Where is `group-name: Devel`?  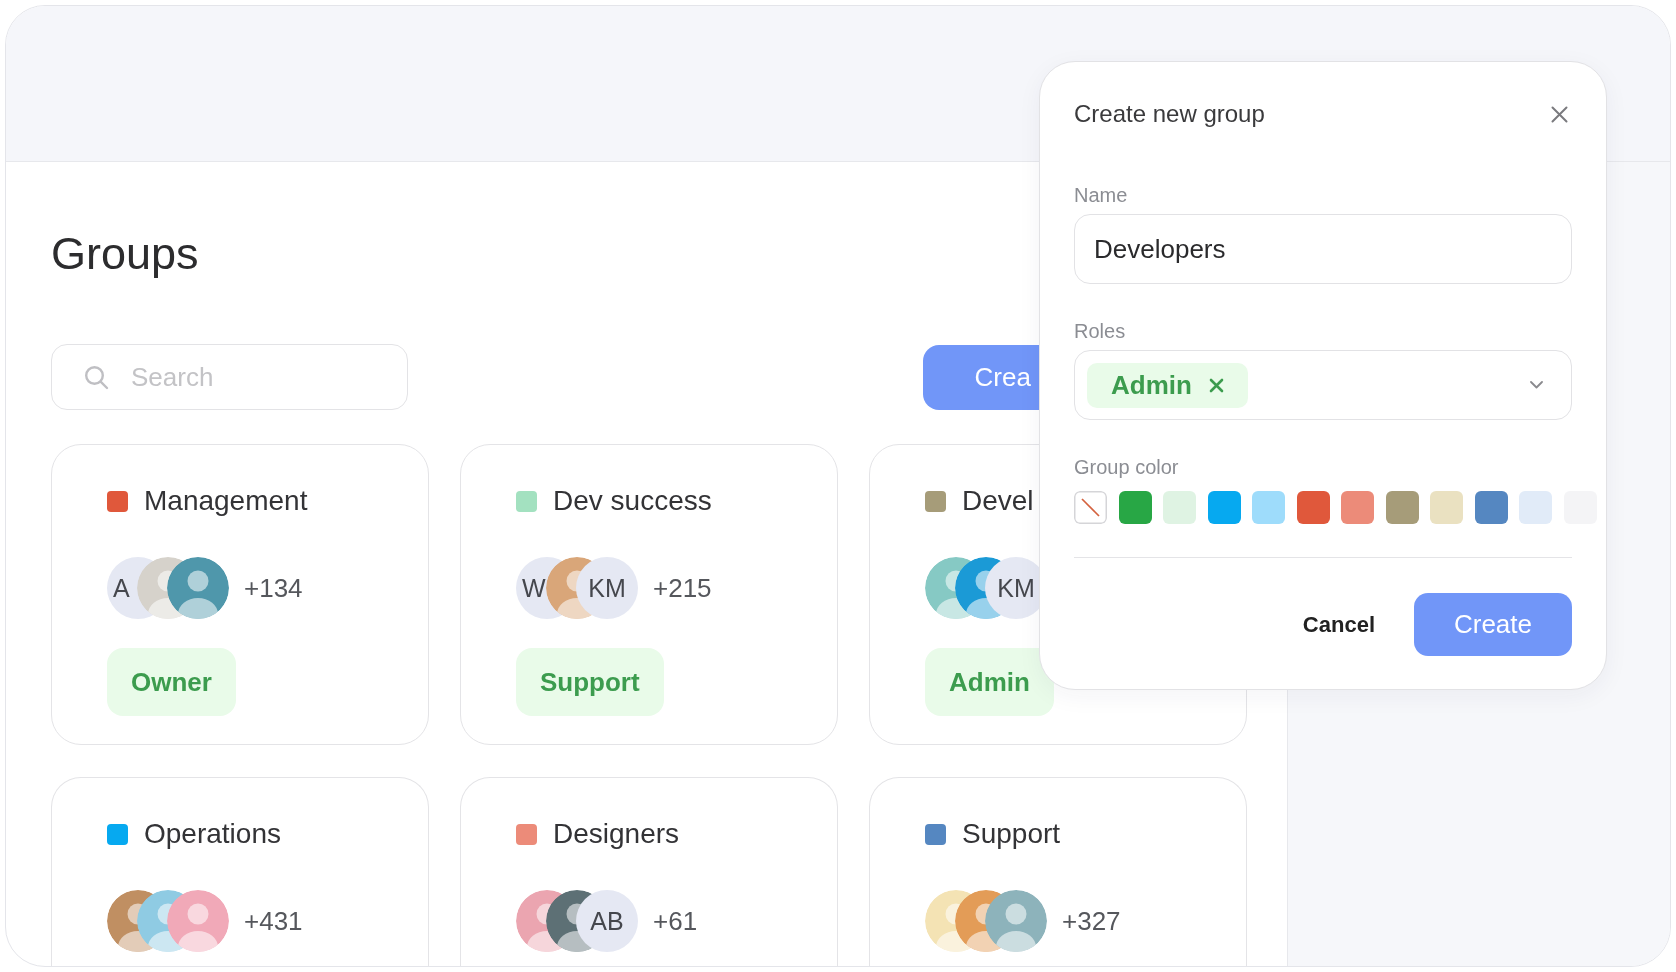
group-name: Devel is located at coordinates (998, 501).